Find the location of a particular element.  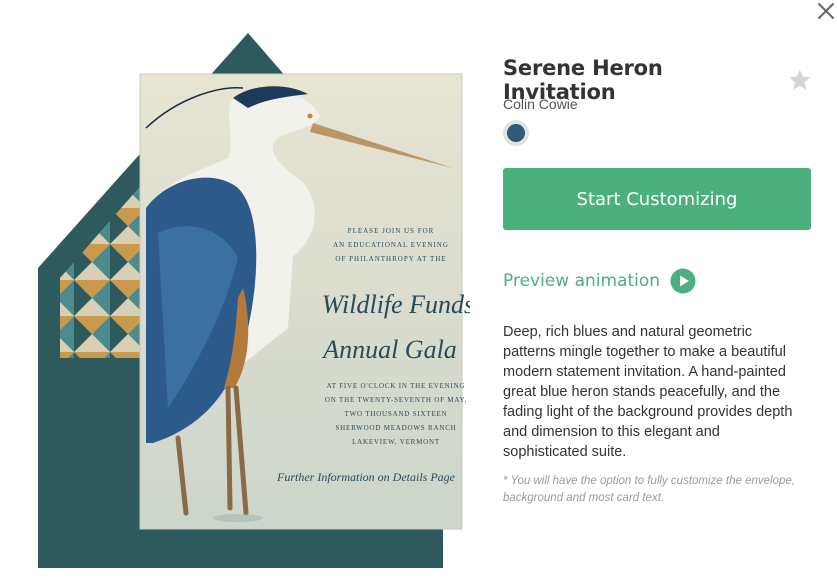

card-intro-line-3: OF PHILANTHROPY AT THE is located at coordinates (390, 259).